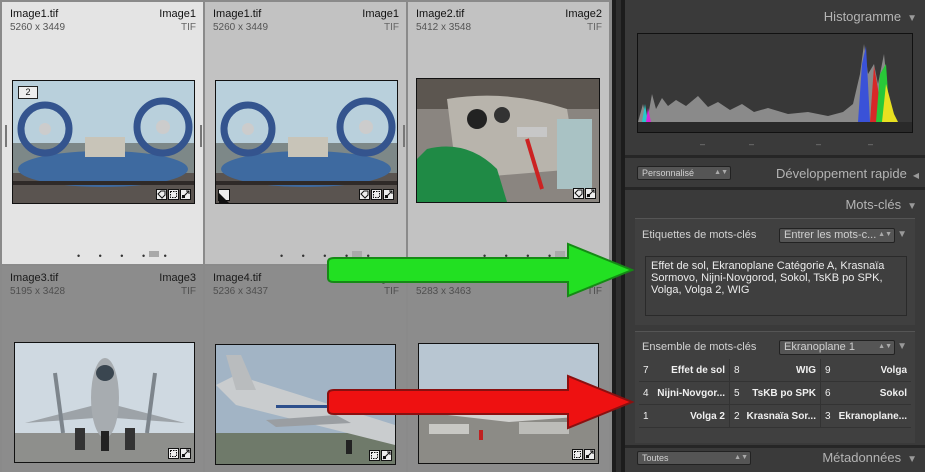  Describe the element at coordinates (828, 393) in the screenshot. I see `keyword-shortcut: 6` at that location.